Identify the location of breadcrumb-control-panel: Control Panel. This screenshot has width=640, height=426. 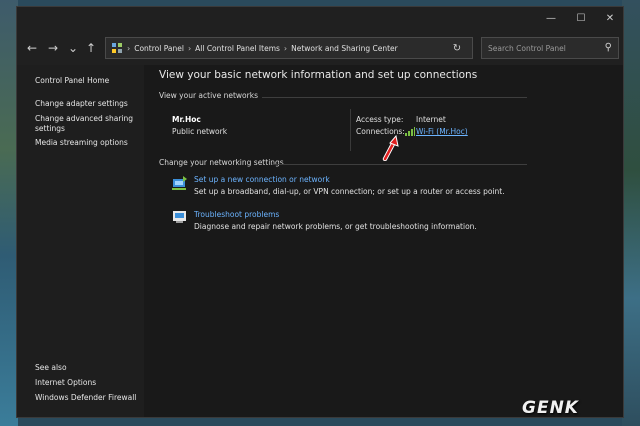
(159, 48).